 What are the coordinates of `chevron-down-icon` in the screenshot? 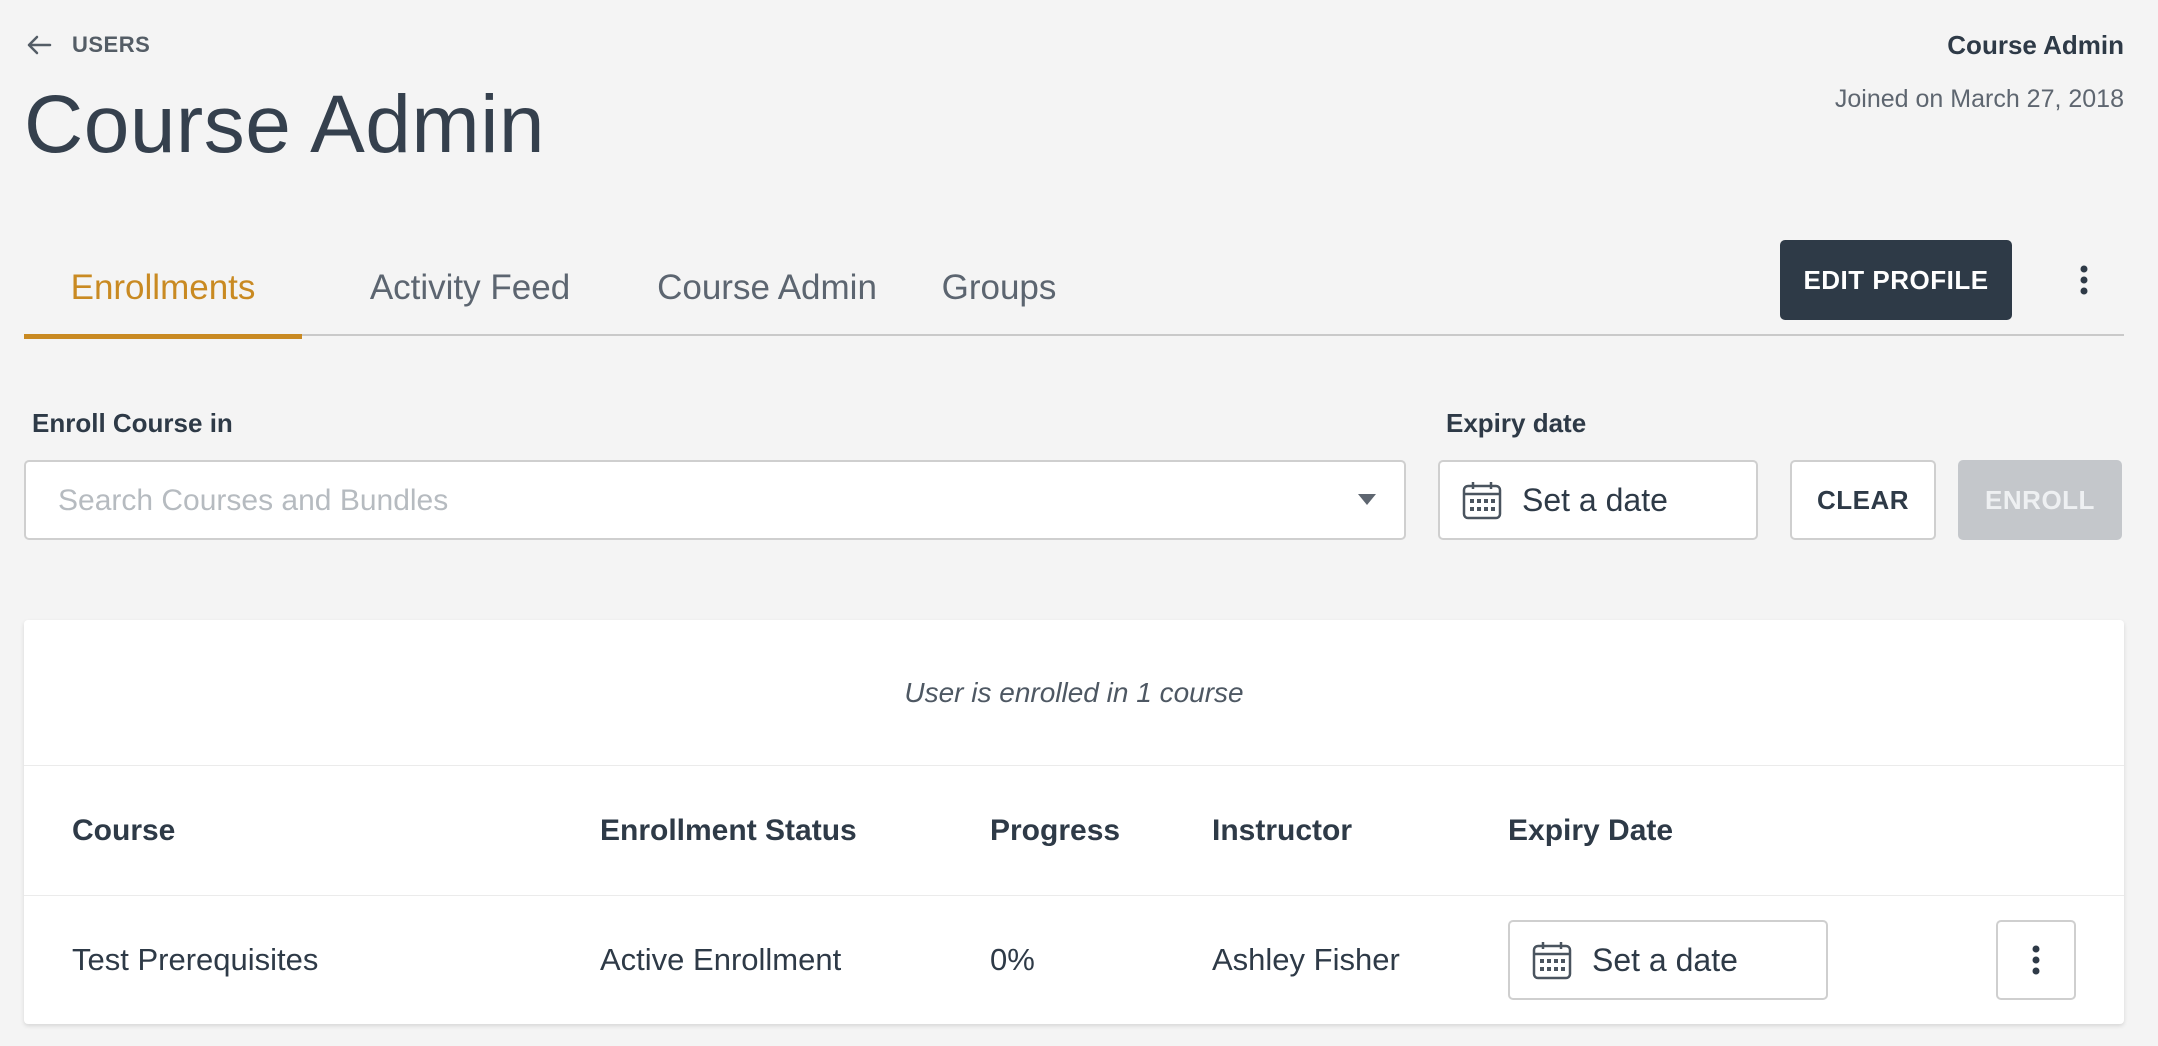 It's located at (1367, 499).